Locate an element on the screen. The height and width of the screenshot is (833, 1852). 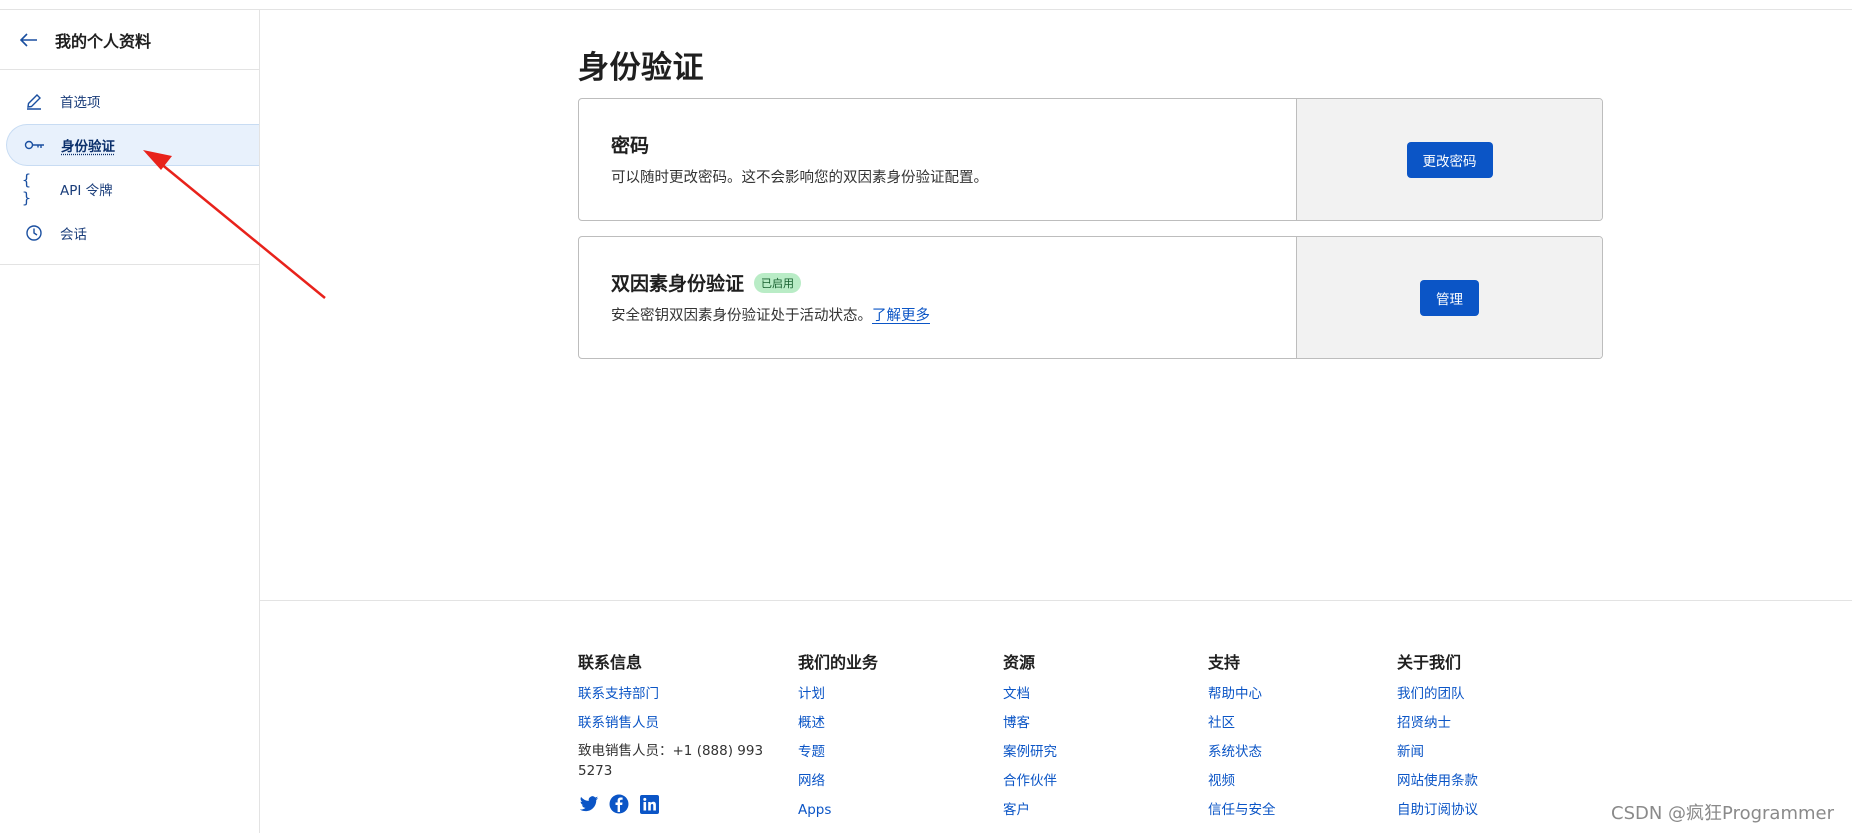
footer-link: 视频 is located at coordinates (1242, 784).